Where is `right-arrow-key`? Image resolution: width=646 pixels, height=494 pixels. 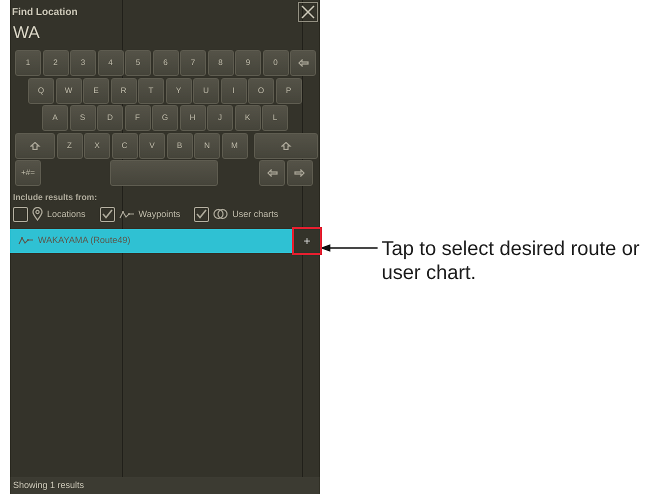
right-arrow-key is located at coordinates (299, 173).